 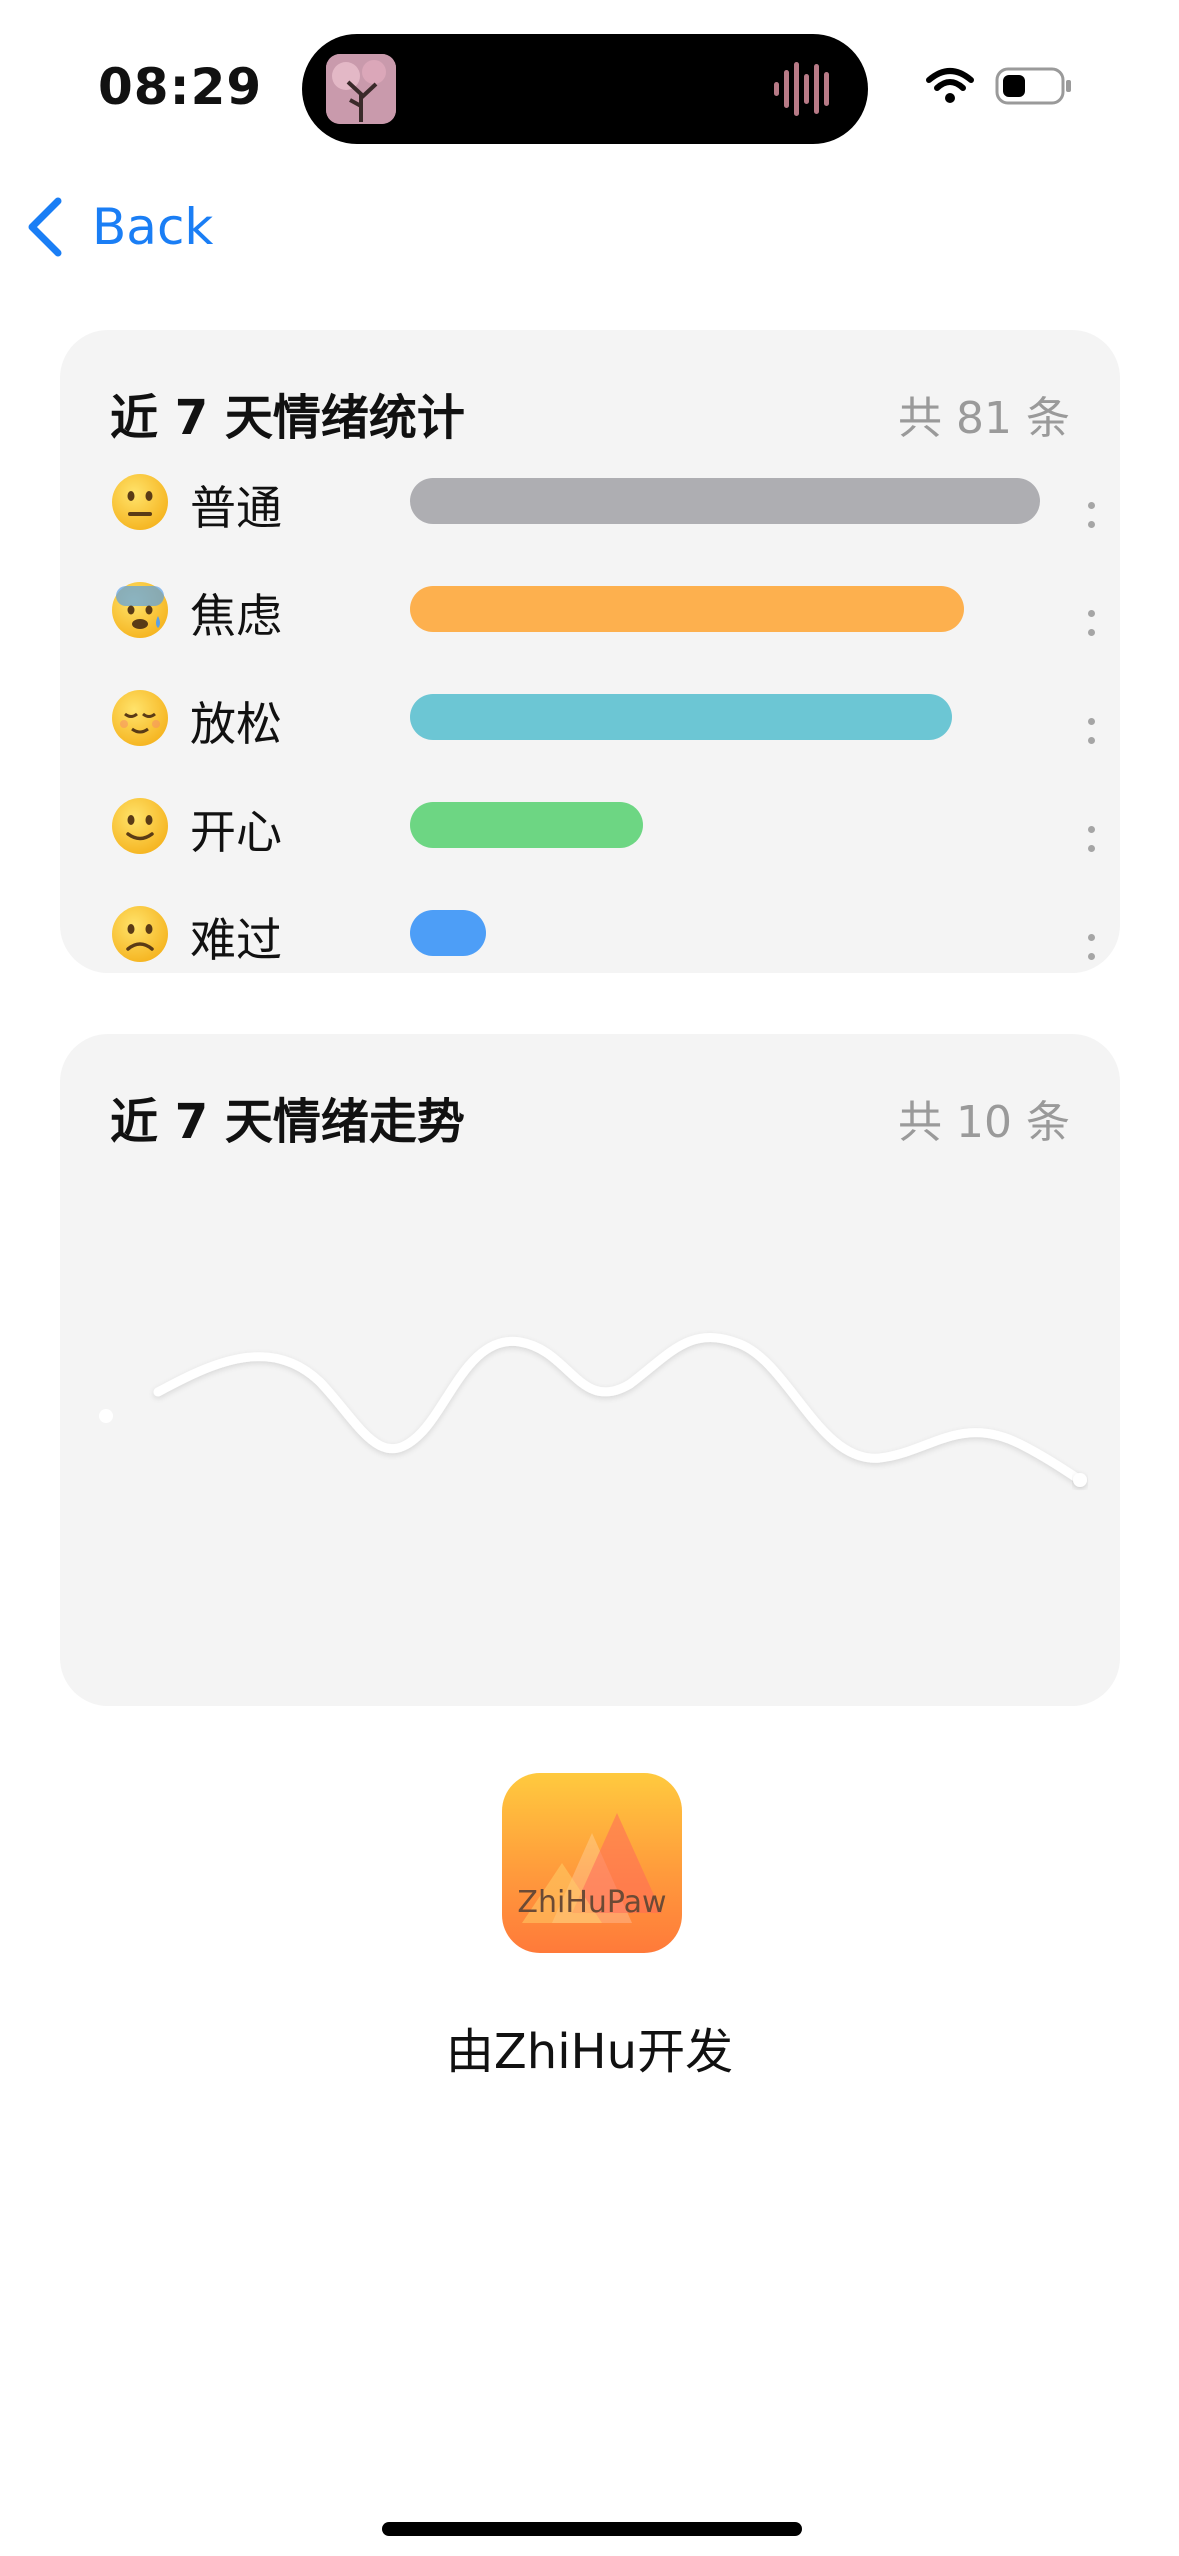 I want to click on mood-row: 难过, so click(x=615, y=934).